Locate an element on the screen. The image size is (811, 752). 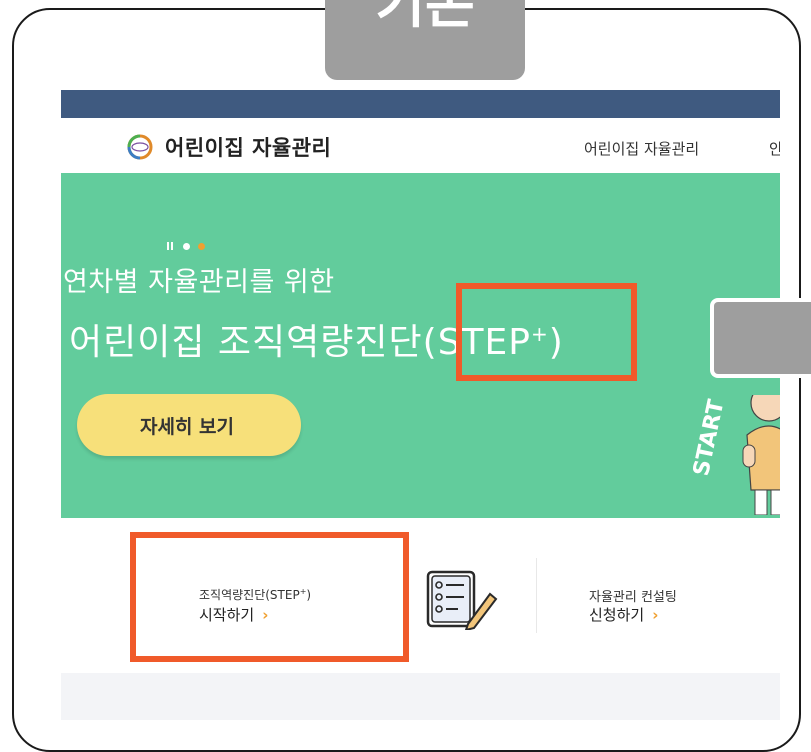
chevron-right-icon: › is located at coordinates (655, 615).